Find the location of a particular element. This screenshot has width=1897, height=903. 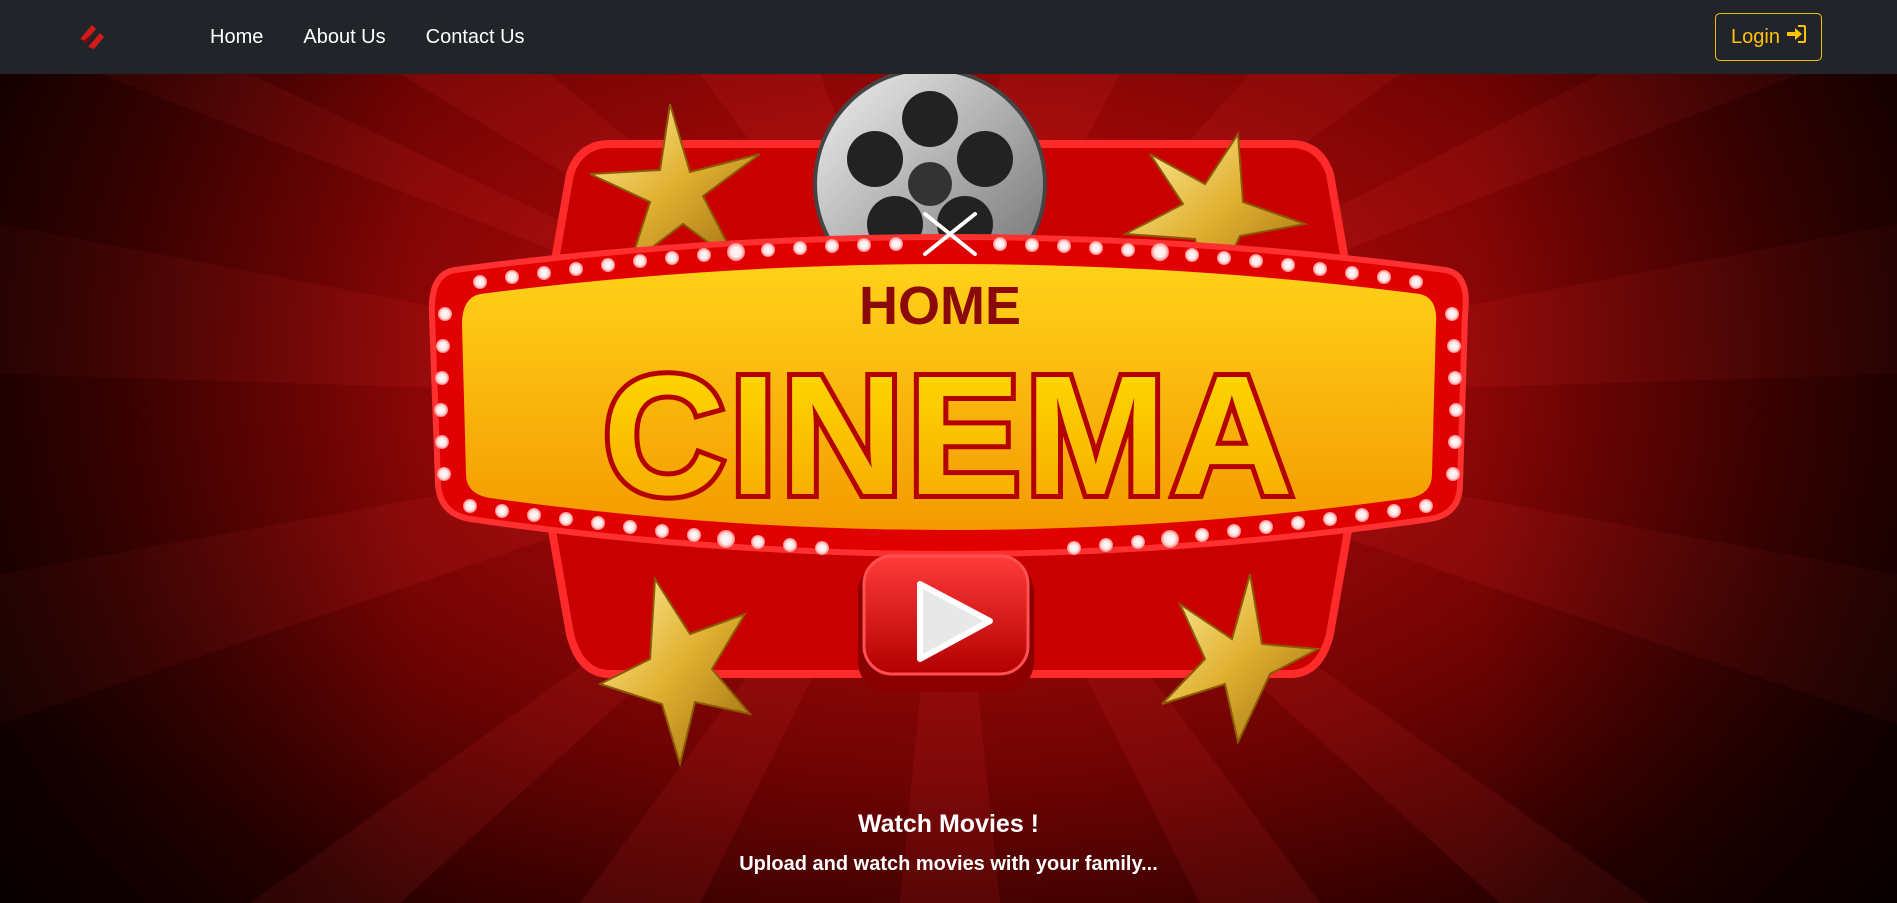

chevron-right-icon is located at coordinates (1756, 414).